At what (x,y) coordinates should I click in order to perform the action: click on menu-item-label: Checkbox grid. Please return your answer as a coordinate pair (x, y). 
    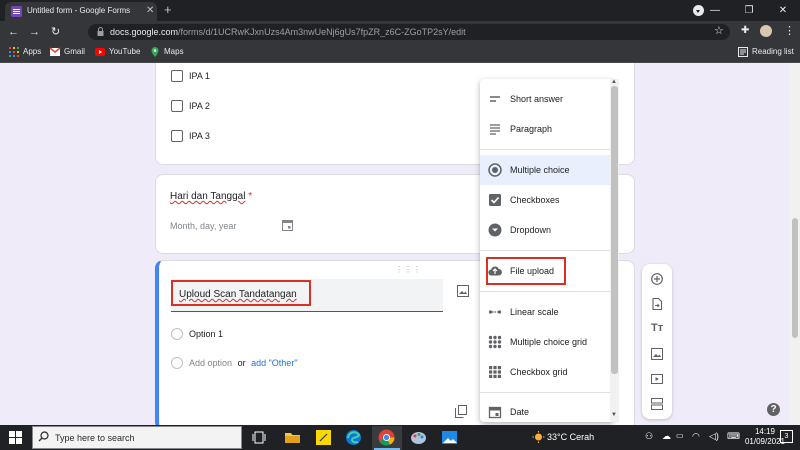
    Looking at the image, I should click on (539, 372).